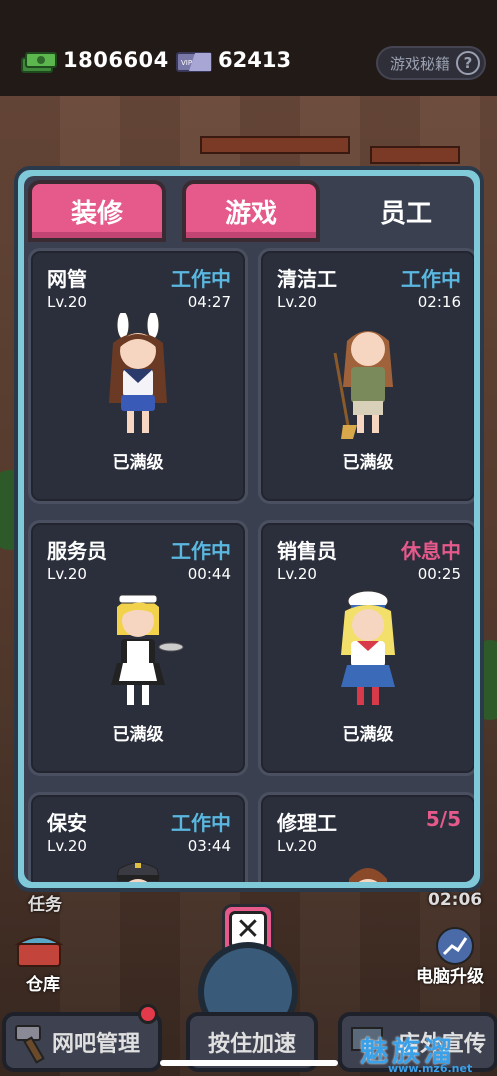  What do you see at coordinates (209, 574) in the screenshot?
I see `staff-timer: 00:44` at bounding box center [209, 574].